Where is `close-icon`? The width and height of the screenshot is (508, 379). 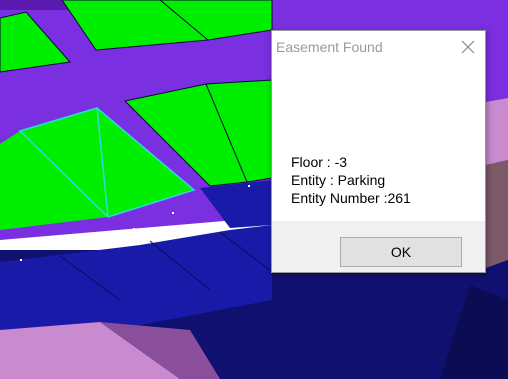 close-icon is located at coordinates (468, 47).